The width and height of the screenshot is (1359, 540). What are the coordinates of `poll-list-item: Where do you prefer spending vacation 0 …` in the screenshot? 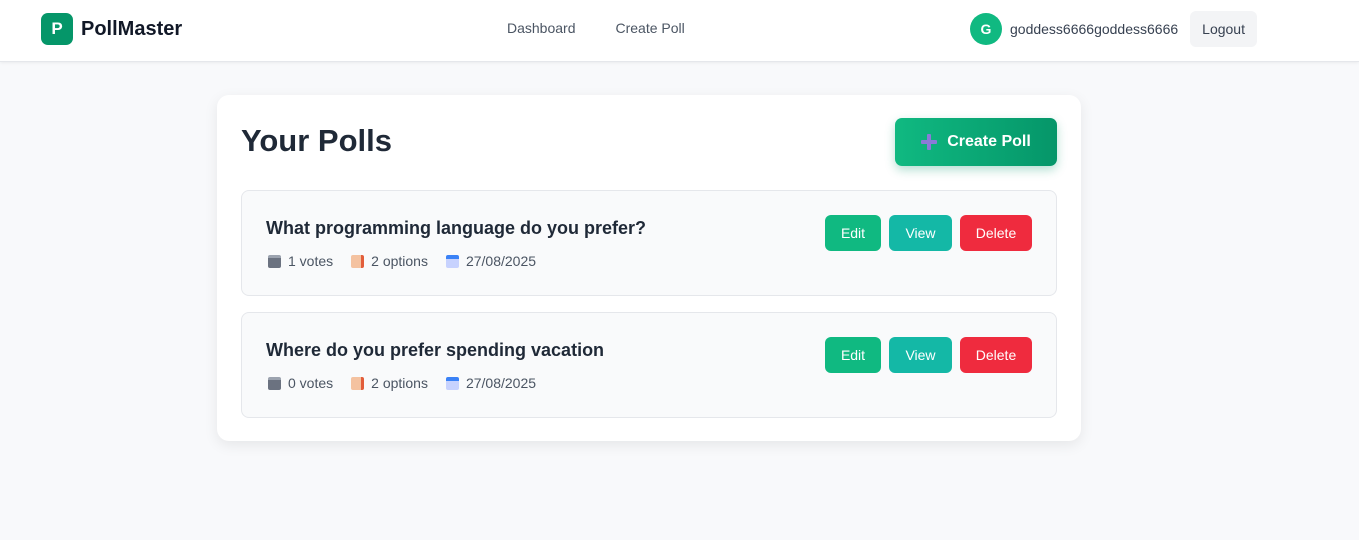 It's located at (649, 365).